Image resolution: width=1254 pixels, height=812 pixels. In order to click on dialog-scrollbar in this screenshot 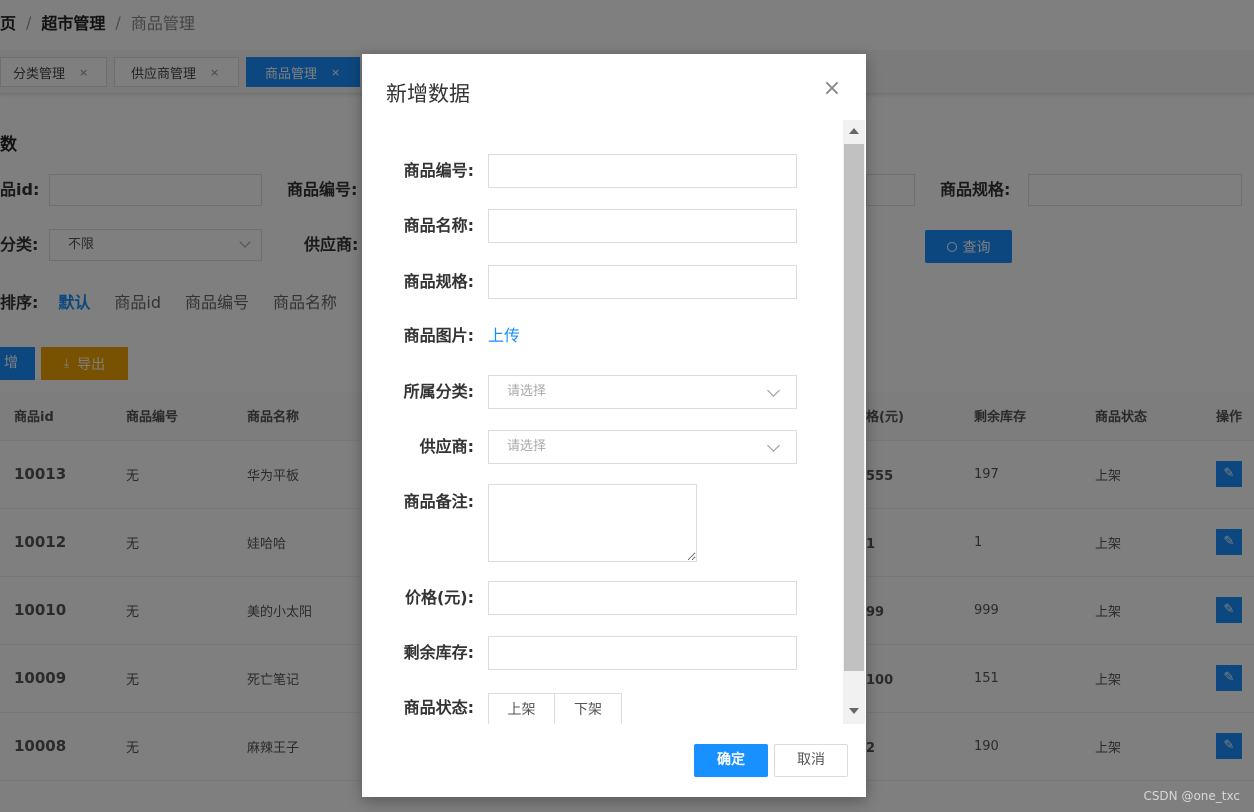, I will do `click(854, 422)`.